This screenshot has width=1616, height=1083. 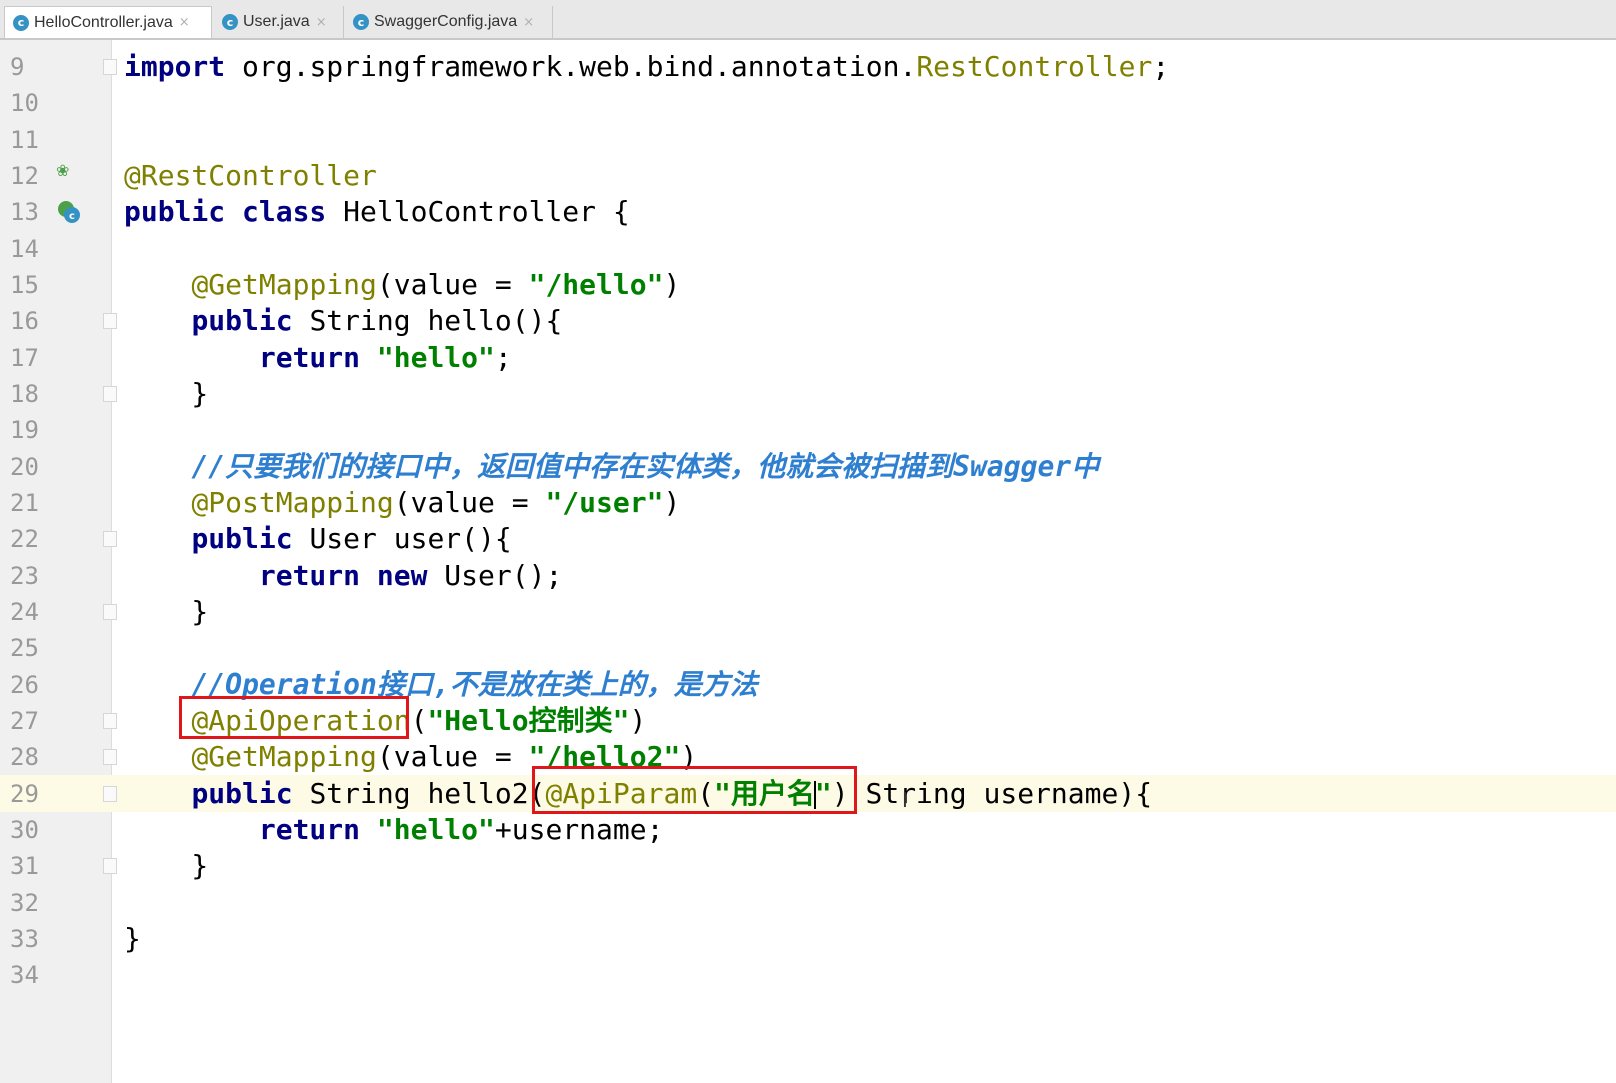 What do you see at coordinates (645, 466) in the screenshot?
I see `code-token: //只要我们的接口中，返回值中存在实体类，他就会被扫描到Swagger中` at bounding box center [645, 466].